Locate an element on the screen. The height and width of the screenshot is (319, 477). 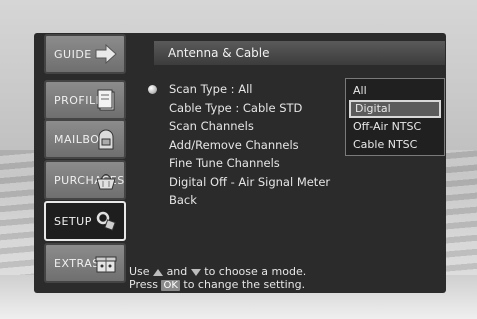
scan-type-dropdown: All Digital Off-Air NTSC Cable NTSC is located at coordinates (395, 117).